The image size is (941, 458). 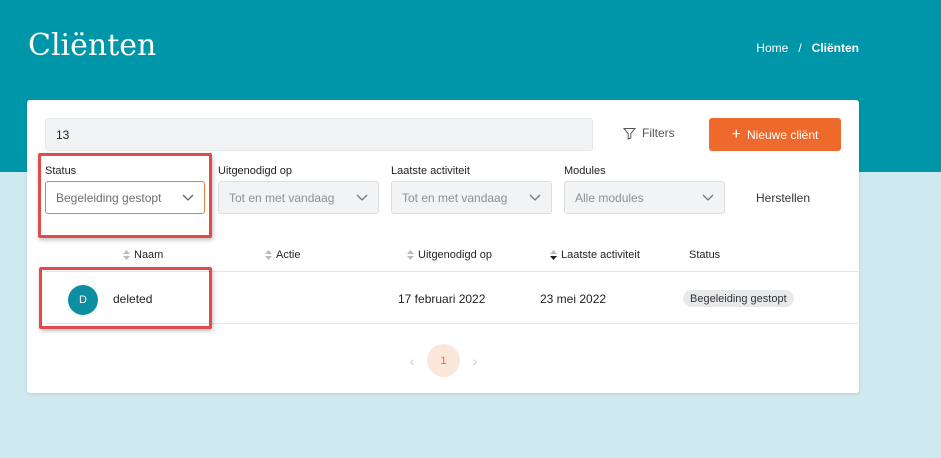 I want to click on pagination-next-button: ›, so click(x=475, y=361).